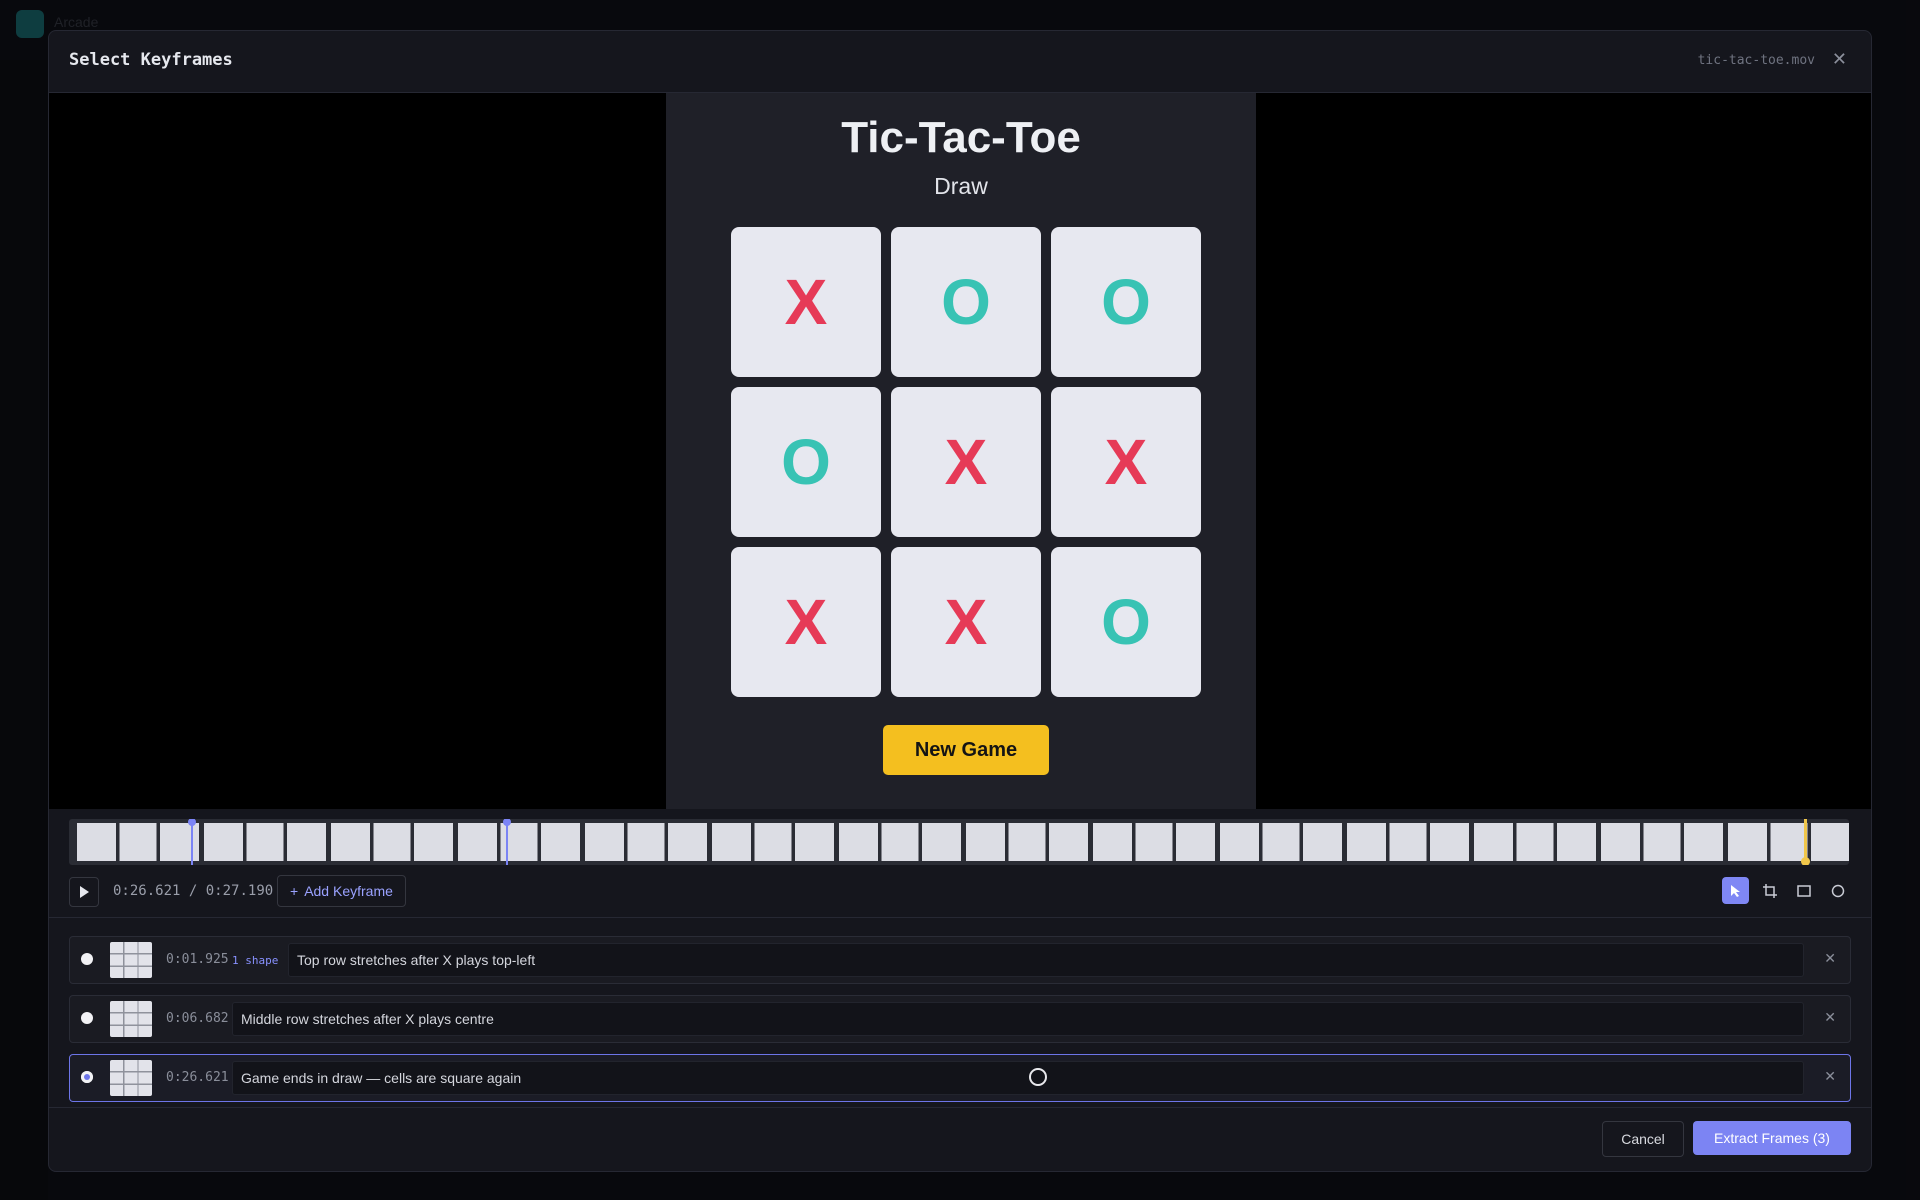 This screenshot has height=1200, width=1920. Describe the element at coordinates (1038, 1077) in the screenshot. I see `circle-cursor-icon` at that location.